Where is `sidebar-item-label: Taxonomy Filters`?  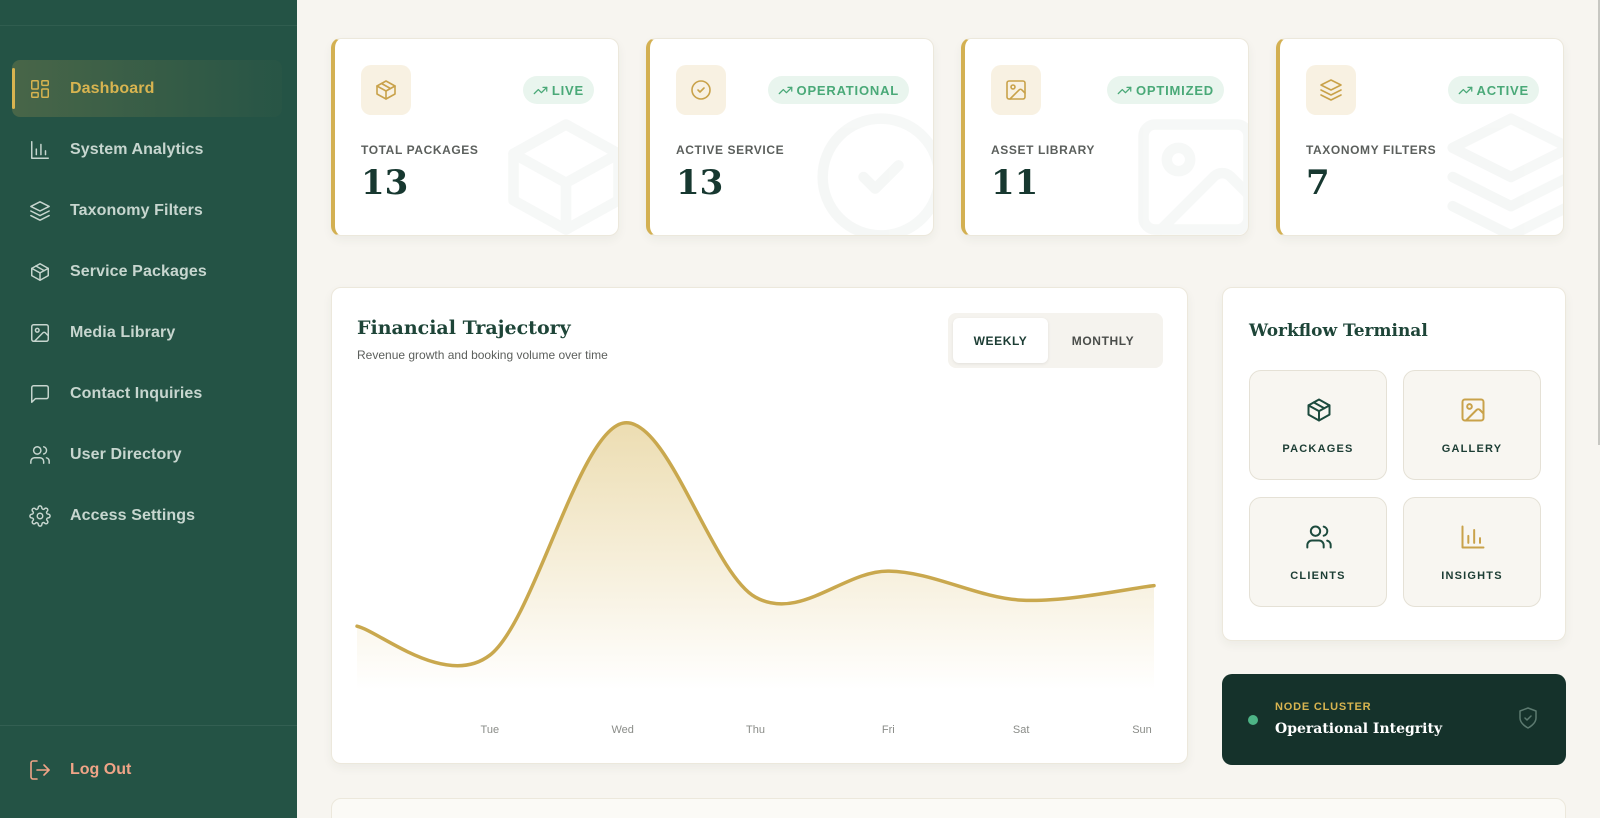 sidebar-item-label: Taxonomy Filters is located at coordinates (136, 210).